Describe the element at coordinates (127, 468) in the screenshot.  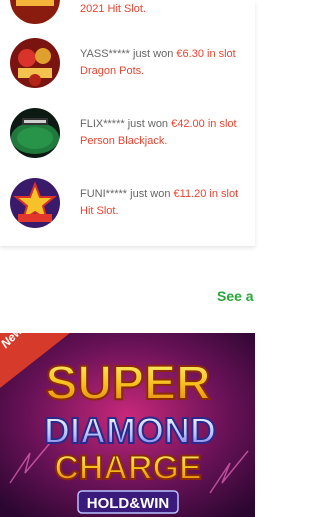
I see `banner-title-line3: CHARGE` at that location.